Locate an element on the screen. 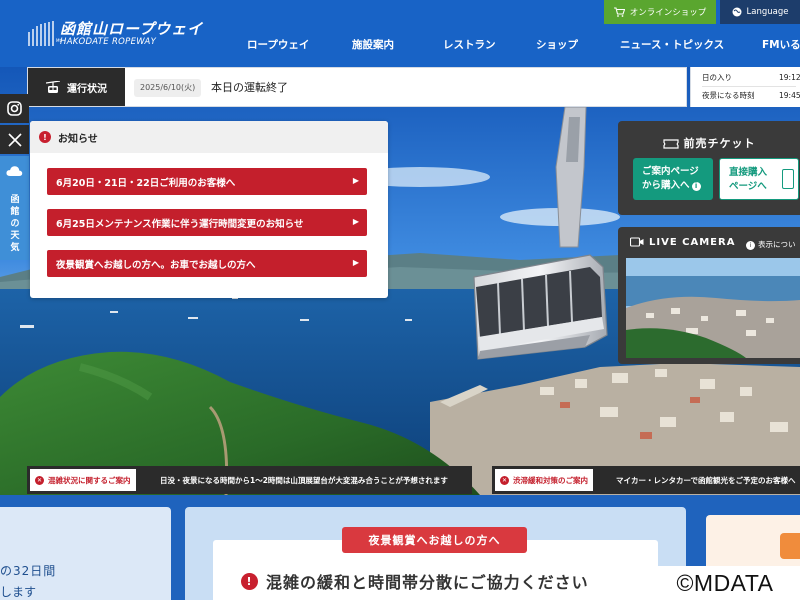  ticket-guide-line1: ご案内ページ is located at coordinates (670, 171).